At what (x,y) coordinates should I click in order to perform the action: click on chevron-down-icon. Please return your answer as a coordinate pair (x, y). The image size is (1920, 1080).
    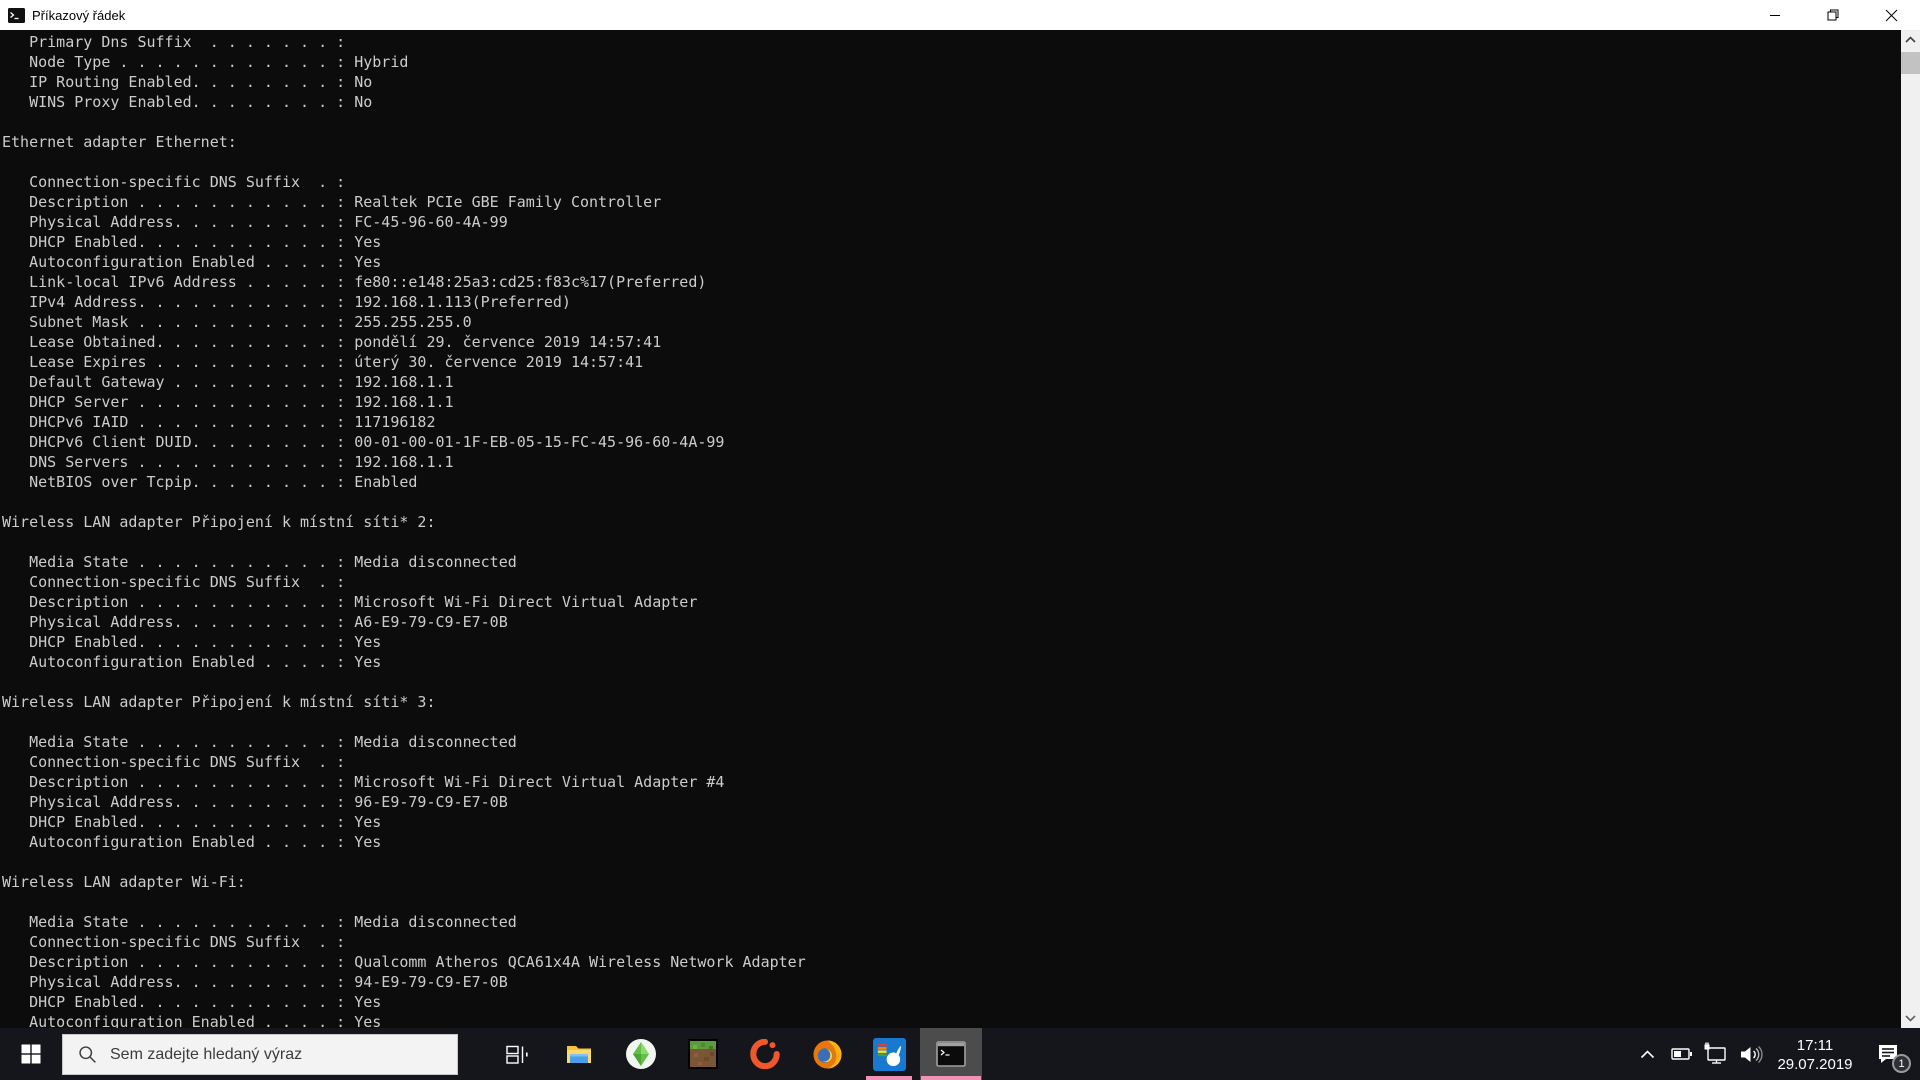
    Looking at the image, I should click on (1910, 1018).